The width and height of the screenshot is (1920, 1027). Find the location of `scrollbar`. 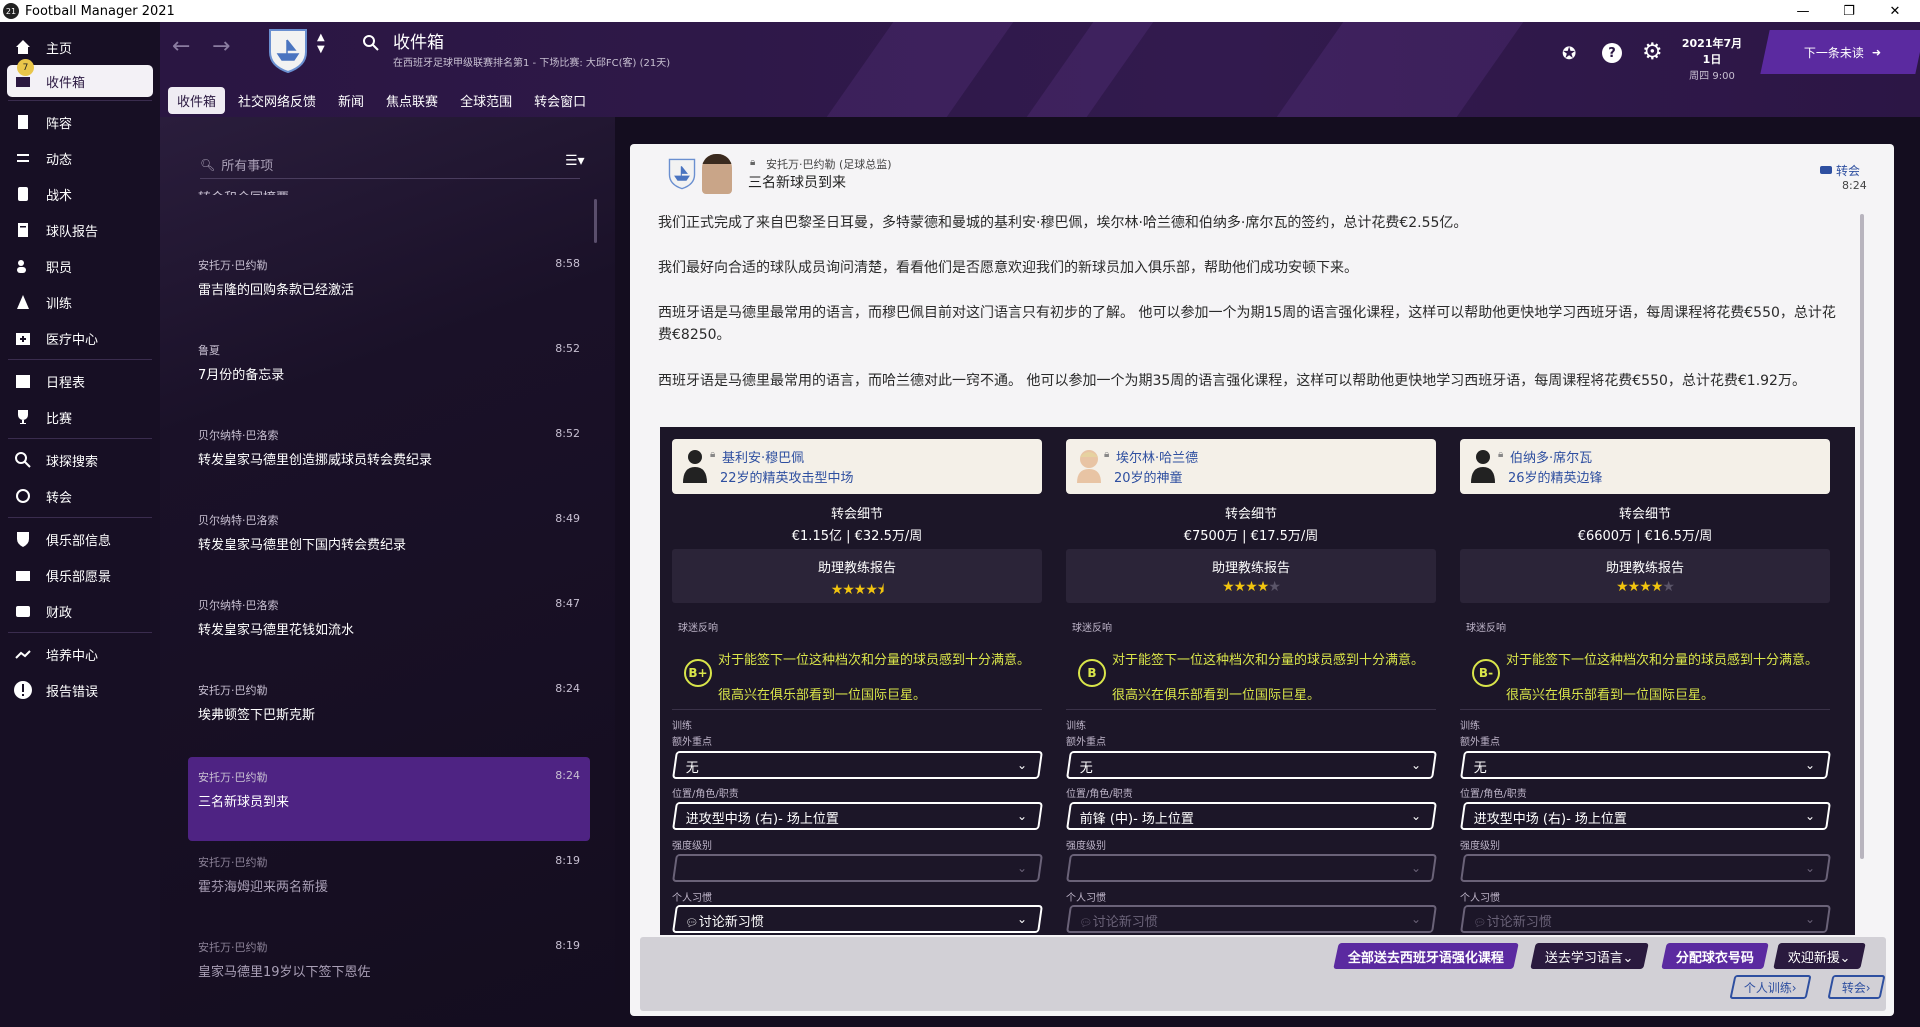

scrollbar is located at coordinates (595, 221).